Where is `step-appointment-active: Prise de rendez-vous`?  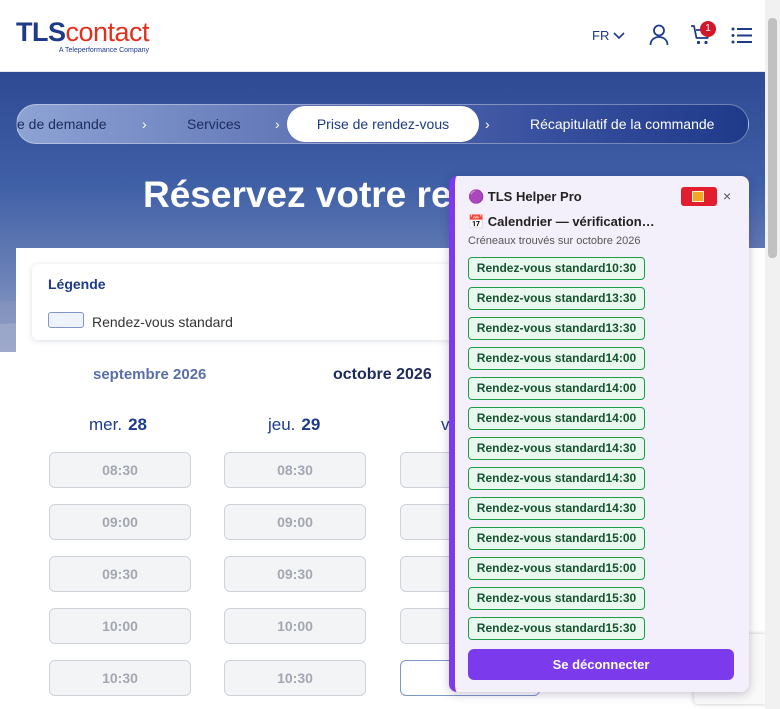
step-appointment-active: Prise de rendez-vous is located at coordinates (383, 124).